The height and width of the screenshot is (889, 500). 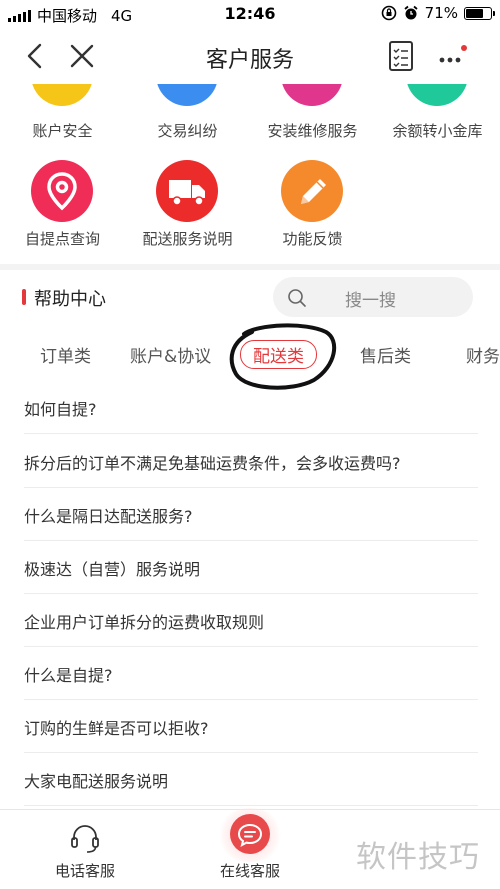 What do you see at coordinates (370, 301) in the screenshot?
I see `search-placeholder: 搜一搜` at bounding box center [370, 301].